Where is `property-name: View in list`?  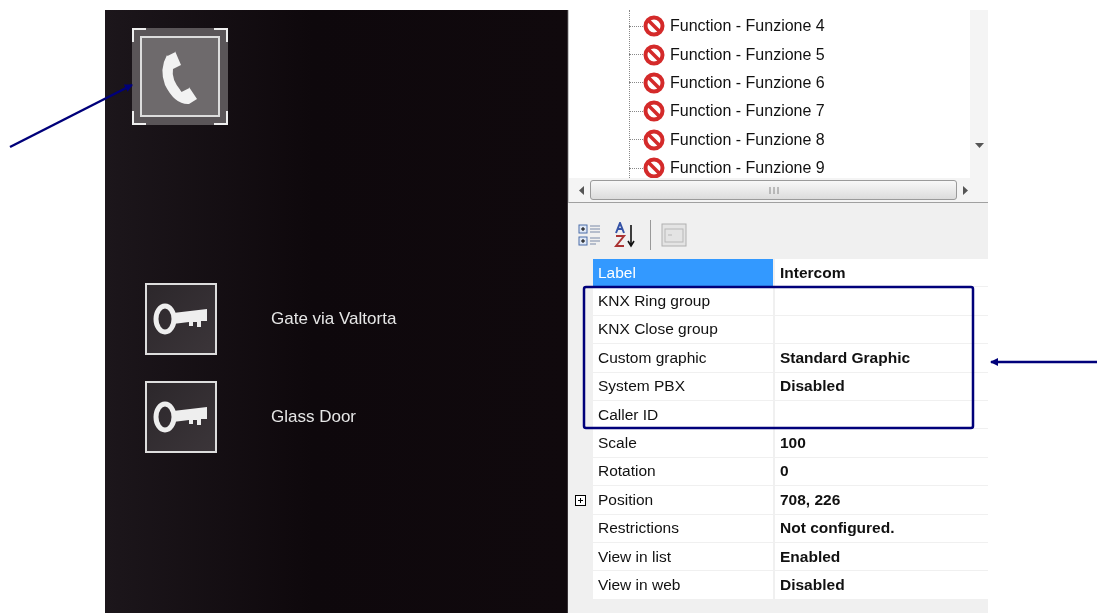 property-name: View in list is located at coordinates (684, 557).